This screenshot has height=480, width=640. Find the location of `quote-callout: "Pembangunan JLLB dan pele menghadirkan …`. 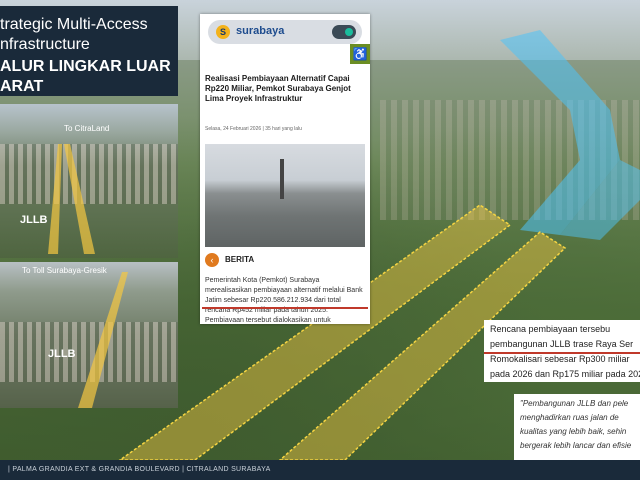

quote-callout: "Pembangunan JLLB dan pele menghadirkan … is located at coordinates (577, 427).